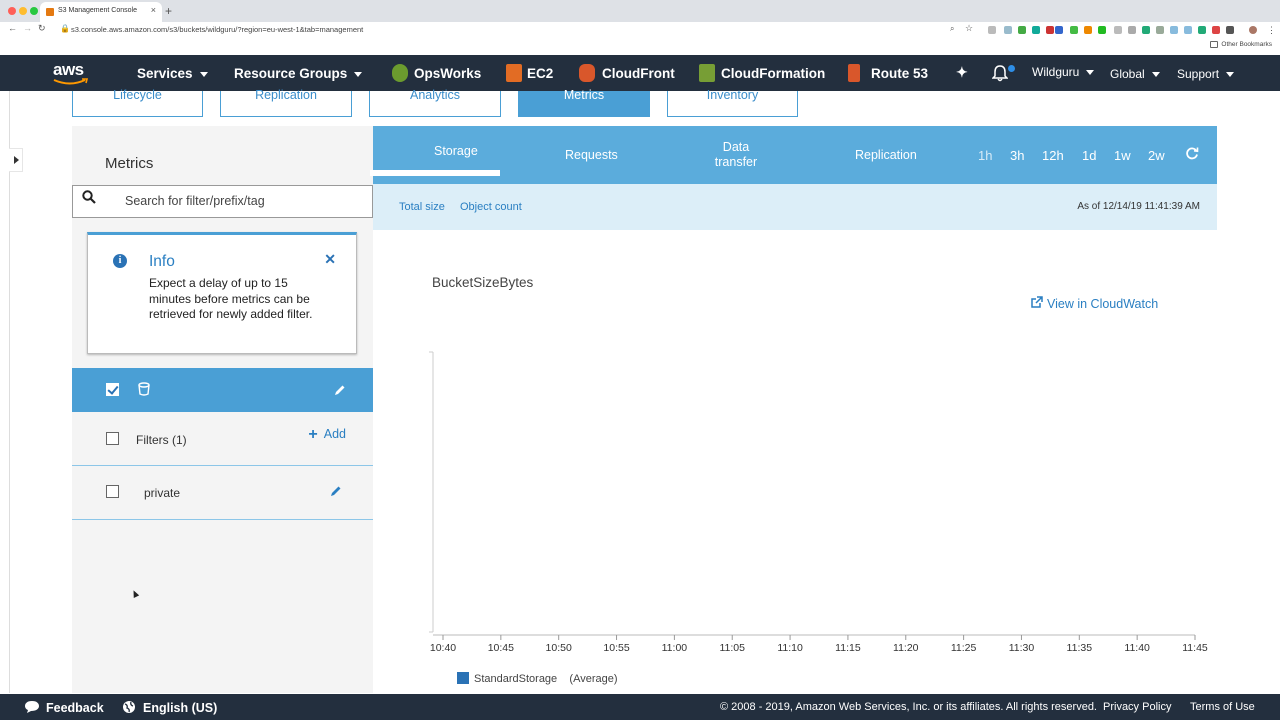 This screenshot has height=720, width=1280. I want to click on range-2w: 2w, so click(1156, 155).